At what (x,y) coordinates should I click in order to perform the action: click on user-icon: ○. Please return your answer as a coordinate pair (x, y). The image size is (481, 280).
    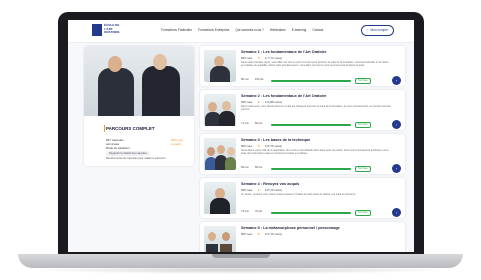
    Looking at the image, I should click on (367, 30).